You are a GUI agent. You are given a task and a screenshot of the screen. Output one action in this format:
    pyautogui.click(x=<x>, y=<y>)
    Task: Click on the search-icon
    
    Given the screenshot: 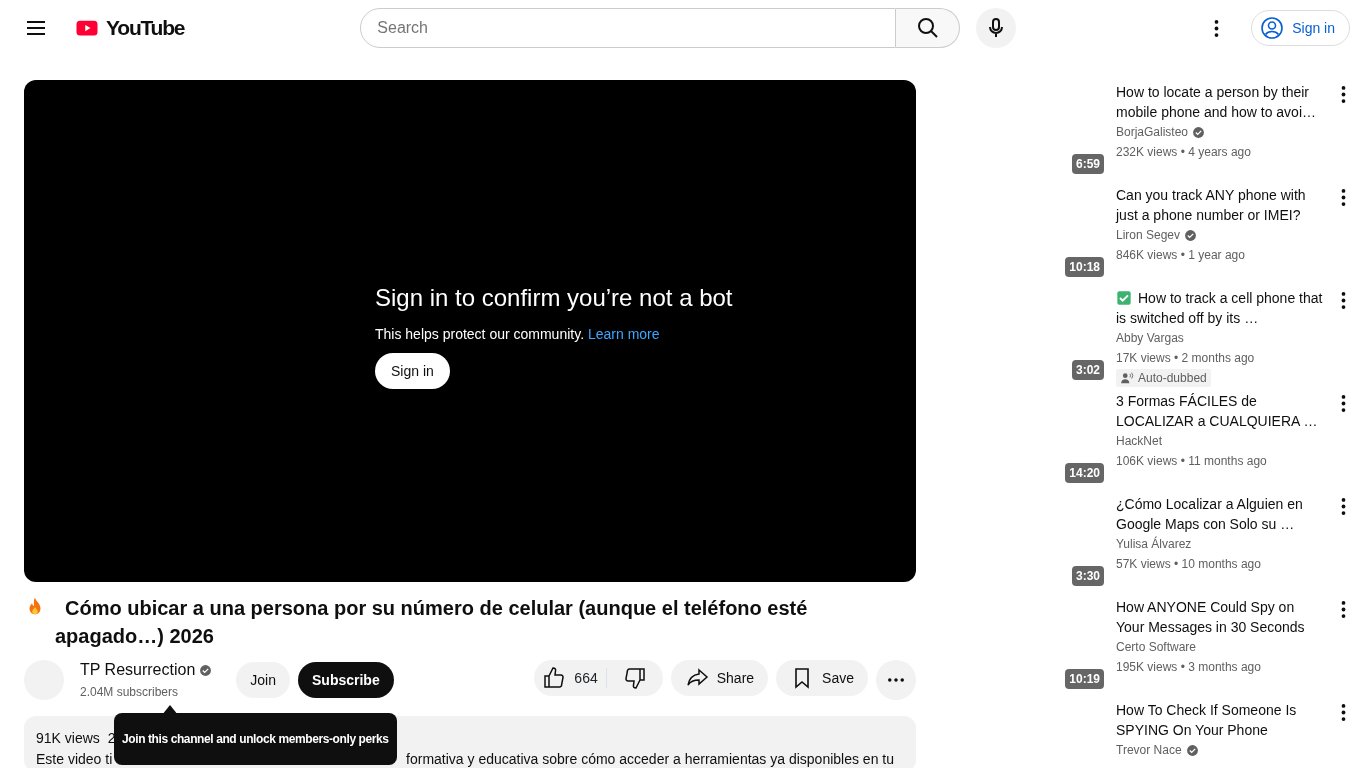 What is the action you would take?
    pyautogui.click(x=927, y=28)
    